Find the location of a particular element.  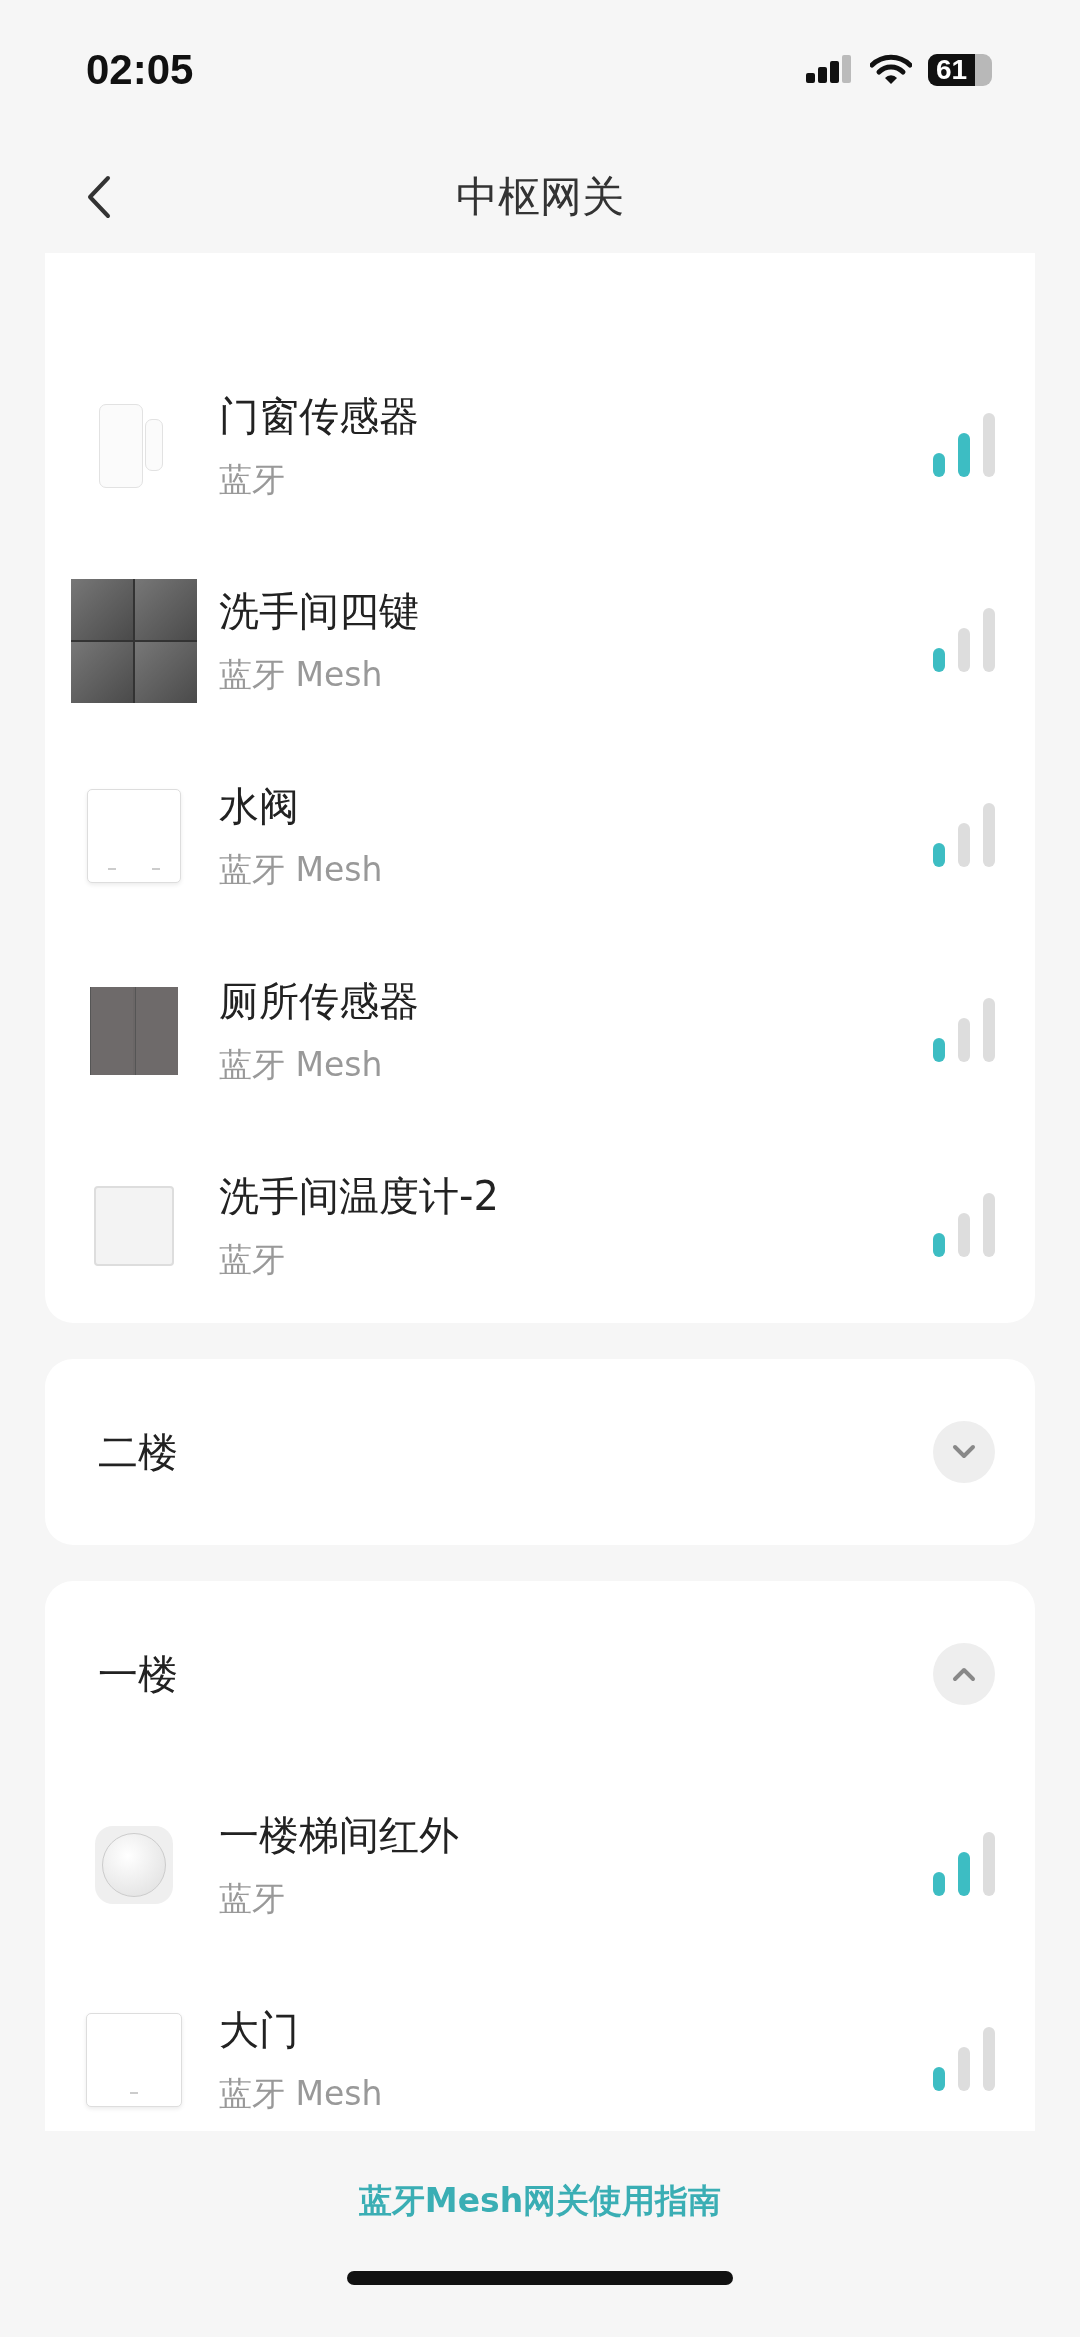

chevron-down-icon is located at coordinates (964, 1452).